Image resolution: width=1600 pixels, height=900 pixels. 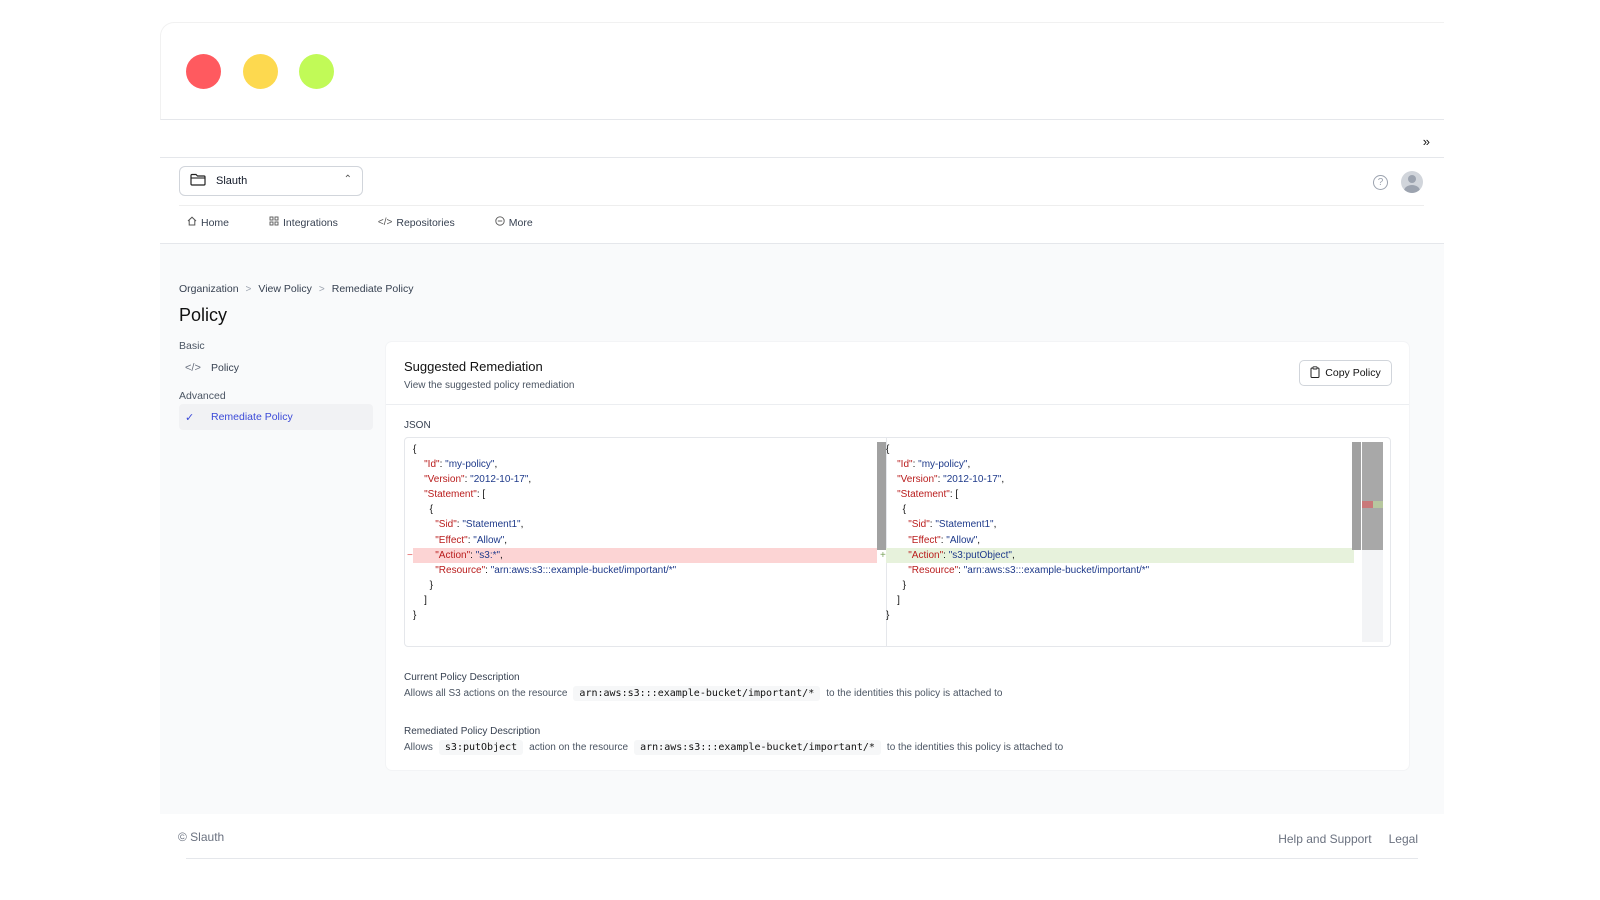 What do you see at coordinates (232, 181) in the screenshot?
I see `organization-name: Slauth` at bounding box center [232, 181].